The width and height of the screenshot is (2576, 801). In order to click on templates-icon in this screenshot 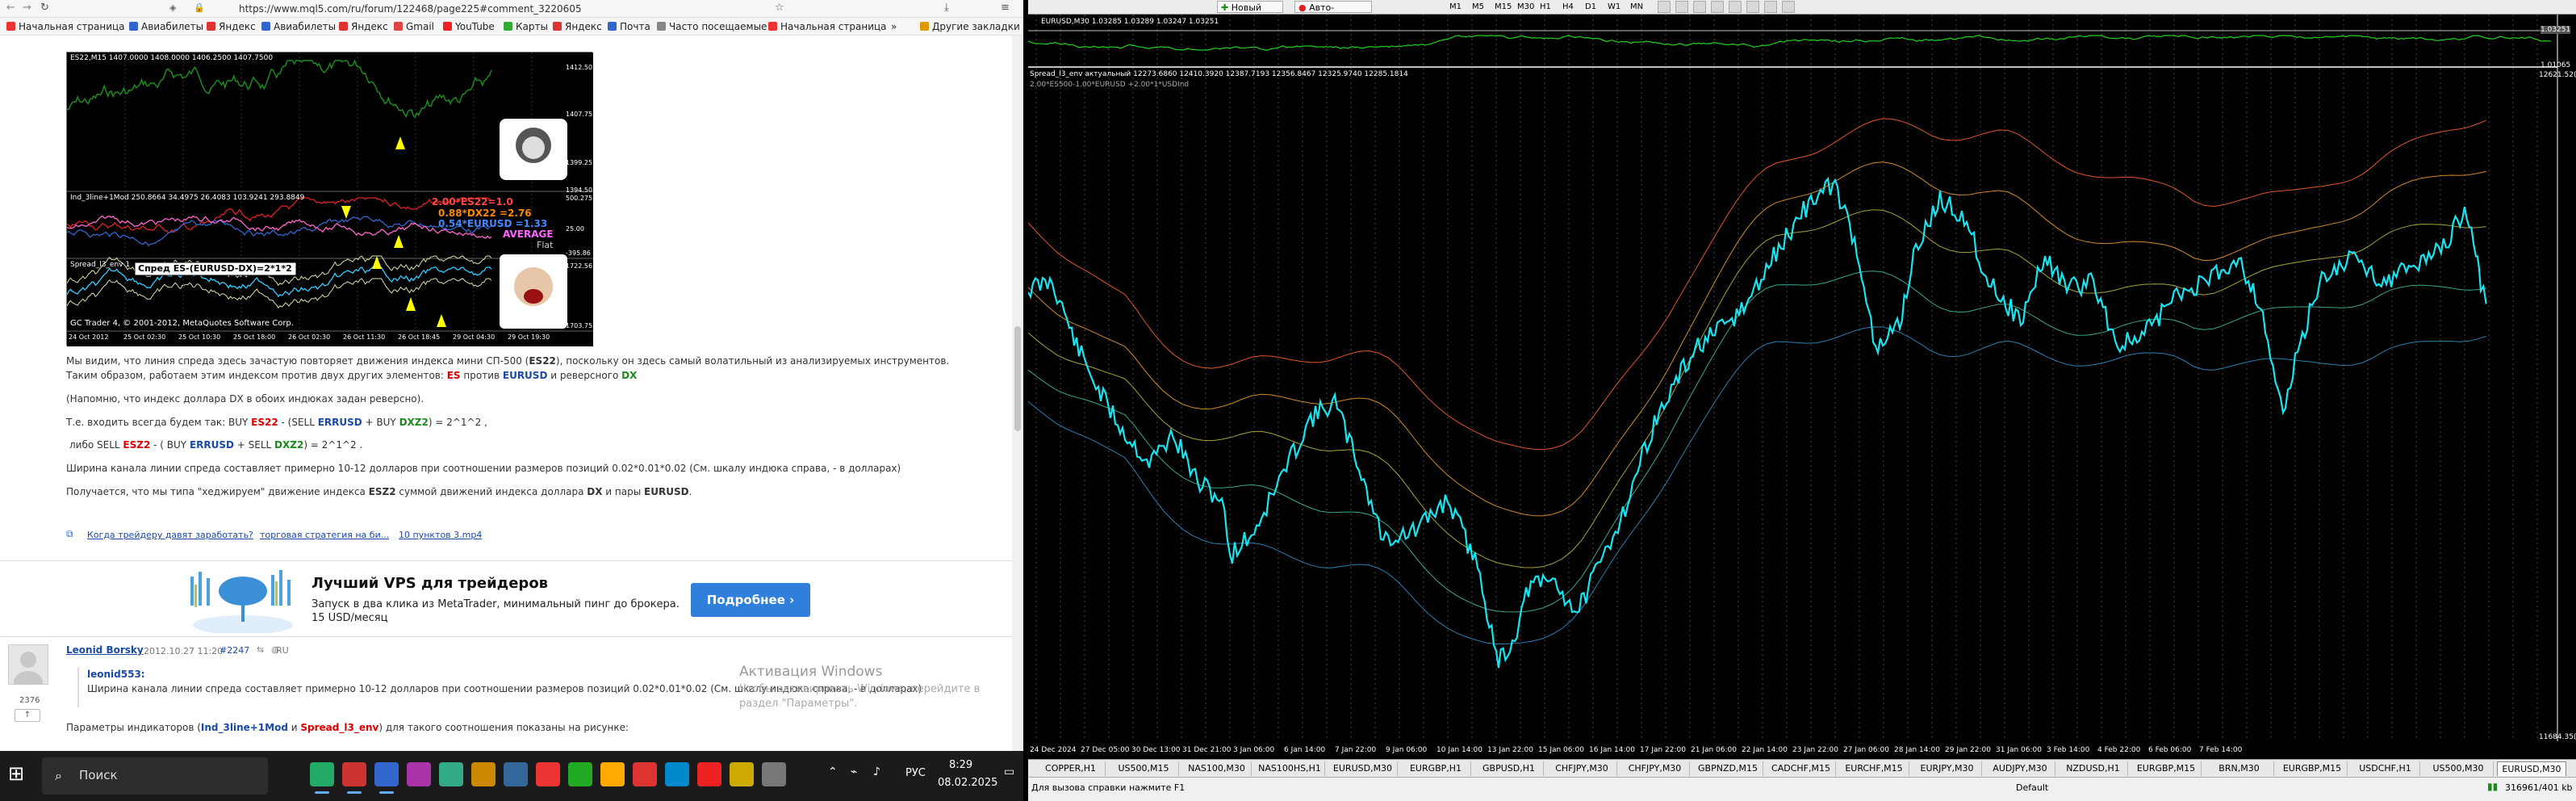, I will do `click(1788, 7)`.